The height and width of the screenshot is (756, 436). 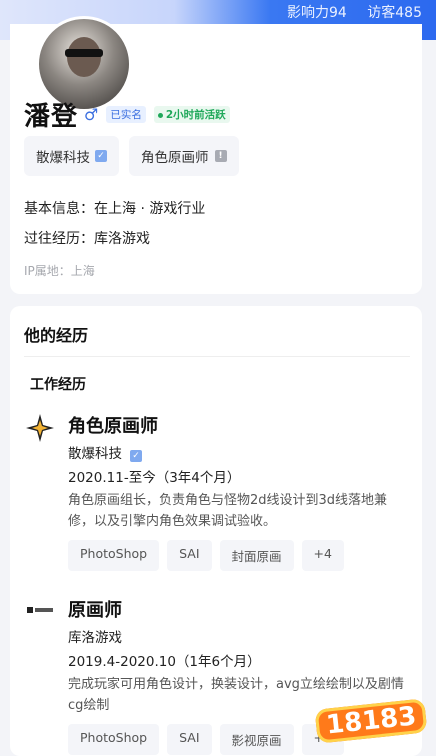 I want to click on active-status-badge: 2小时前活跃, so click(x=191, y=114).